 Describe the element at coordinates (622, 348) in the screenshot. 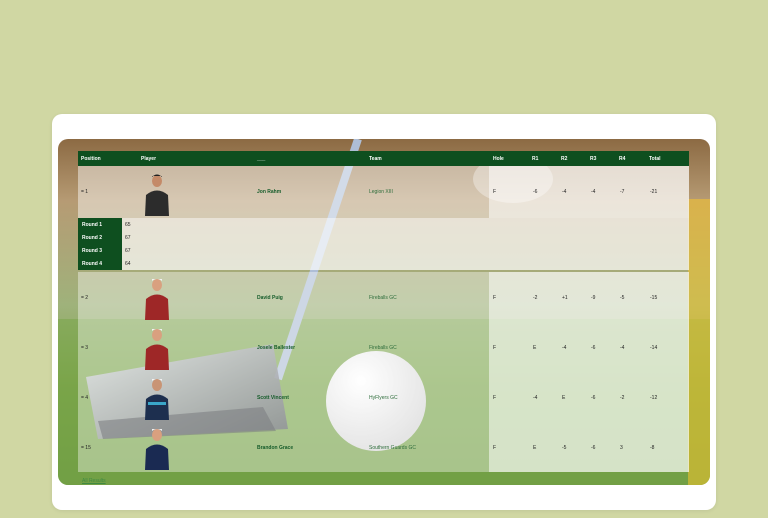

I see `round-4-cell: -4` at that location.